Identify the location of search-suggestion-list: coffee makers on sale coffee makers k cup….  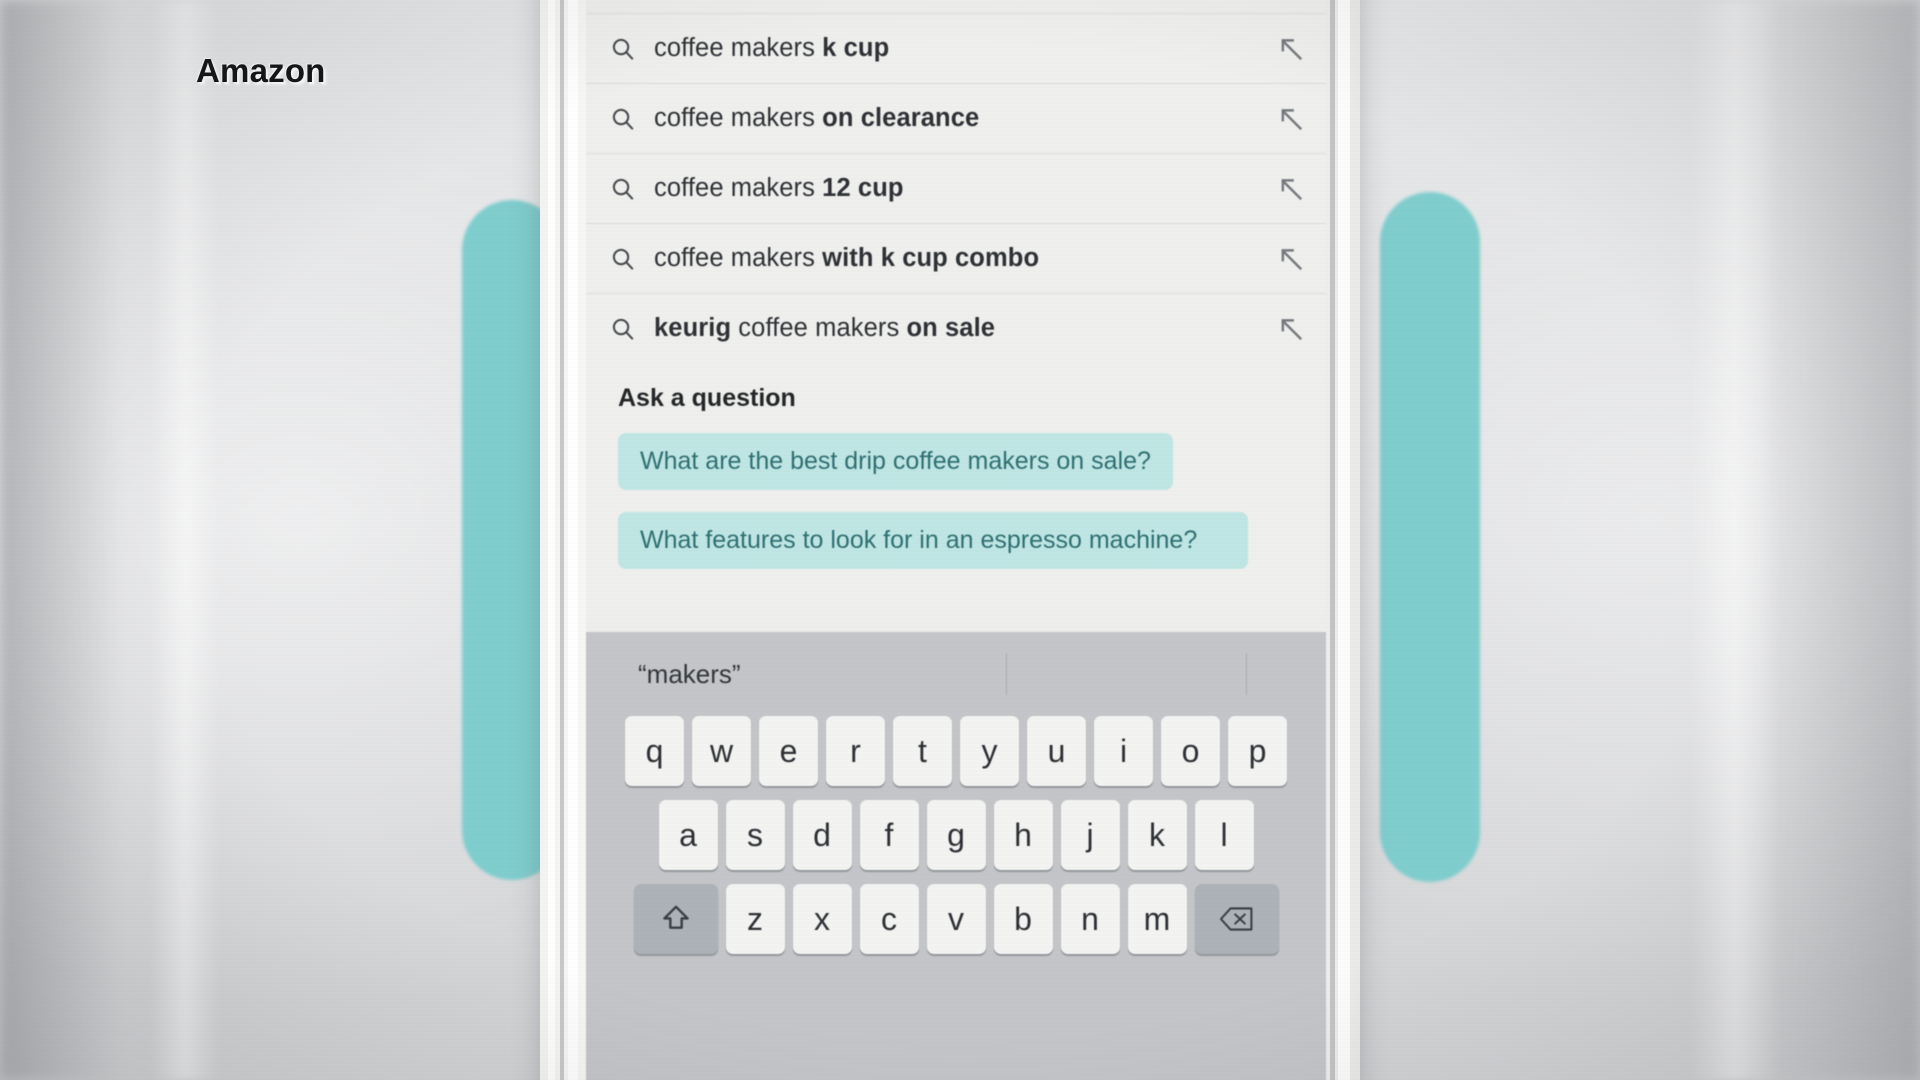
(956, 182).